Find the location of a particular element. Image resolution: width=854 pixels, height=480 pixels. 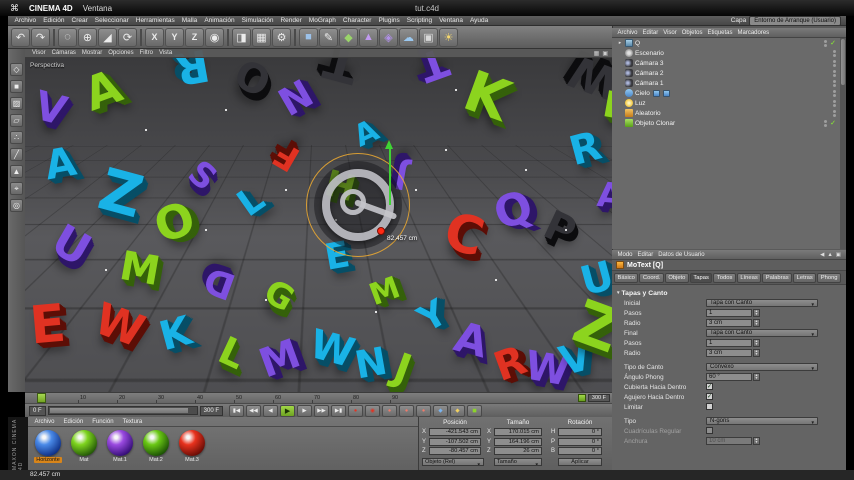

viewport-panel-icon: ▦ is located at coordinates (597, 53).